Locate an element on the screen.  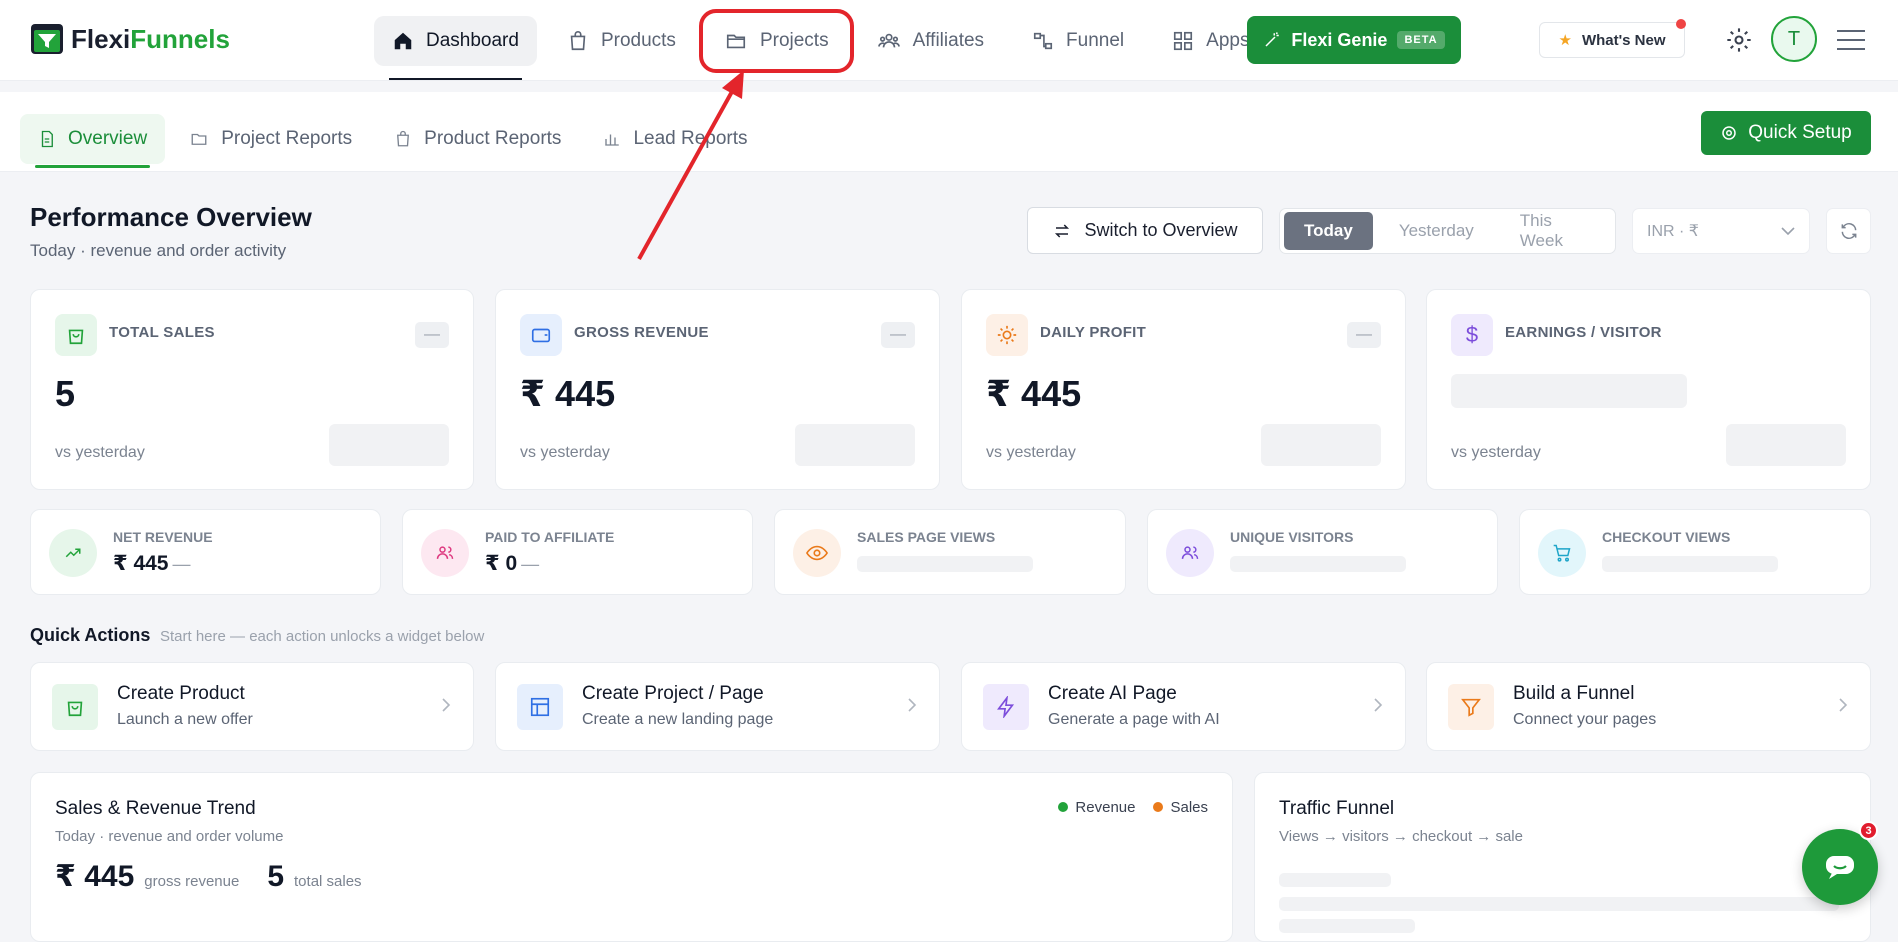
stat-label: GROSS REVENUE is located at coordinates (641, 332).